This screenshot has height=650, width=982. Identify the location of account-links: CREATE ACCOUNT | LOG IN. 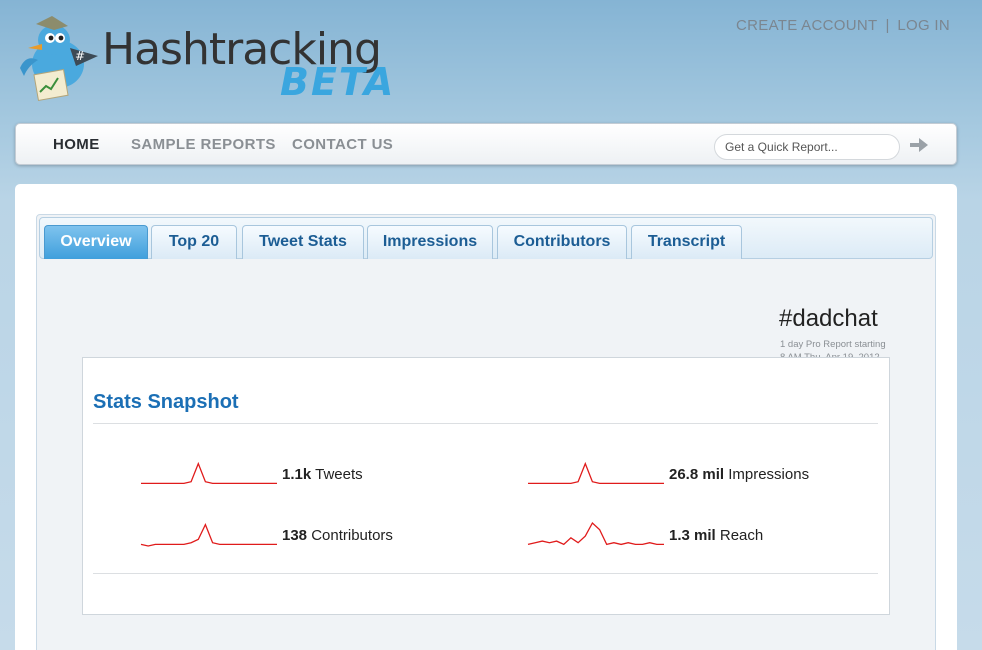
(843, 25).